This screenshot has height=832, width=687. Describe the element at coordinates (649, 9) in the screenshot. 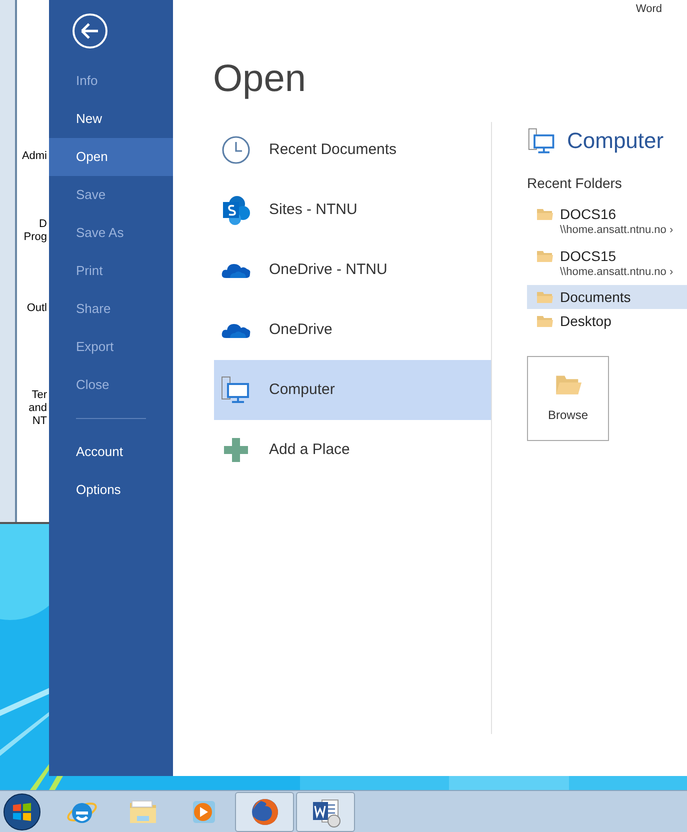

I see `app-name: Word` at that location.